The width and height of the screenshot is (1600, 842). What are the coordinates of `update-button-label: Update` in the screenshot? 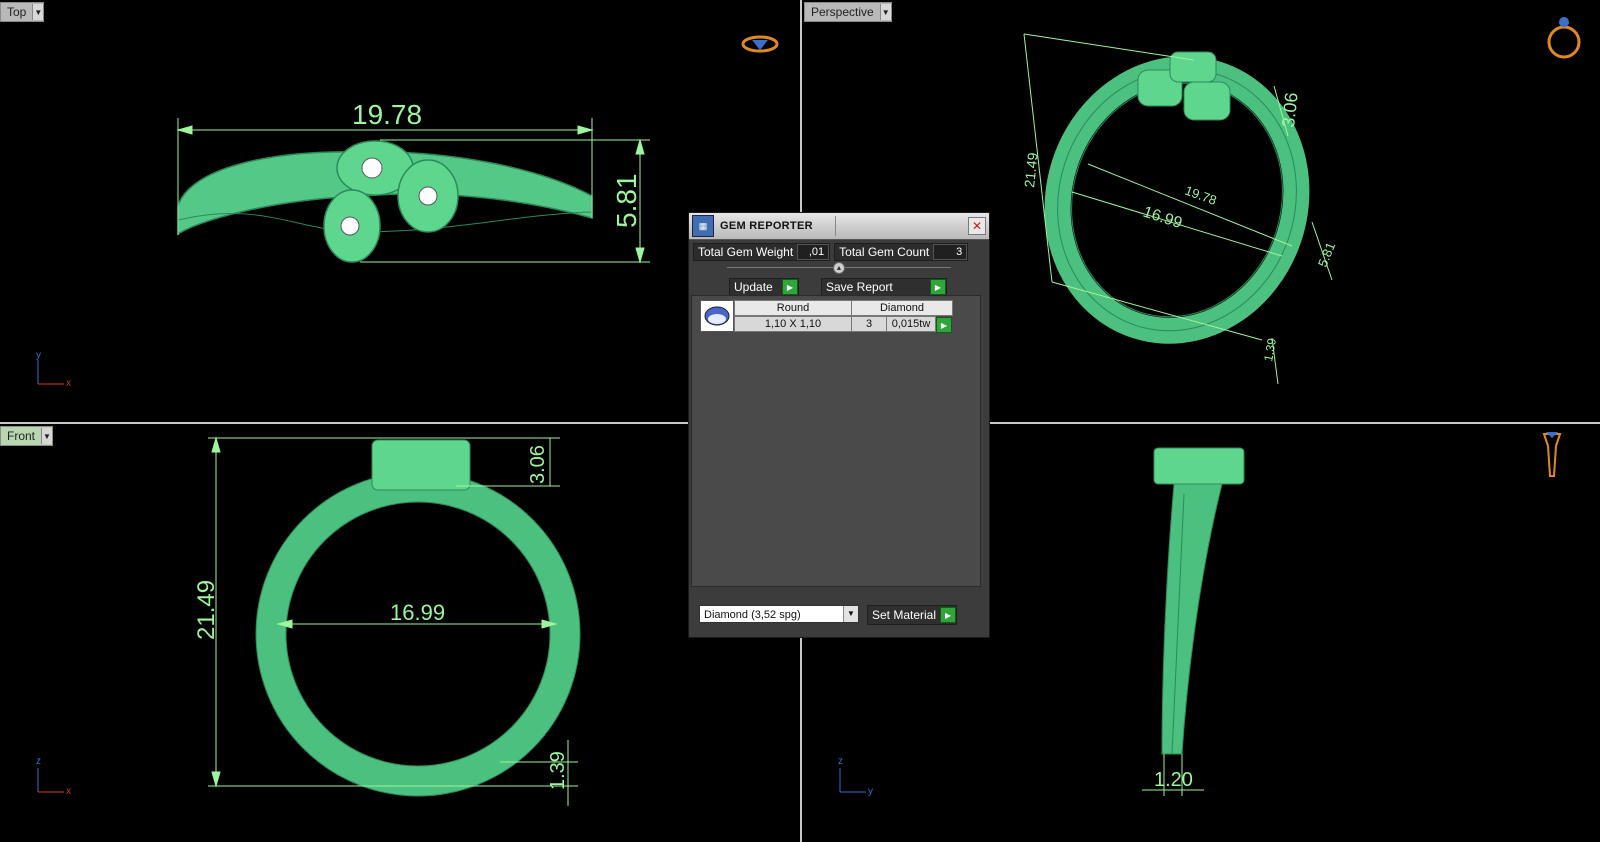 It's located at (753, 287).